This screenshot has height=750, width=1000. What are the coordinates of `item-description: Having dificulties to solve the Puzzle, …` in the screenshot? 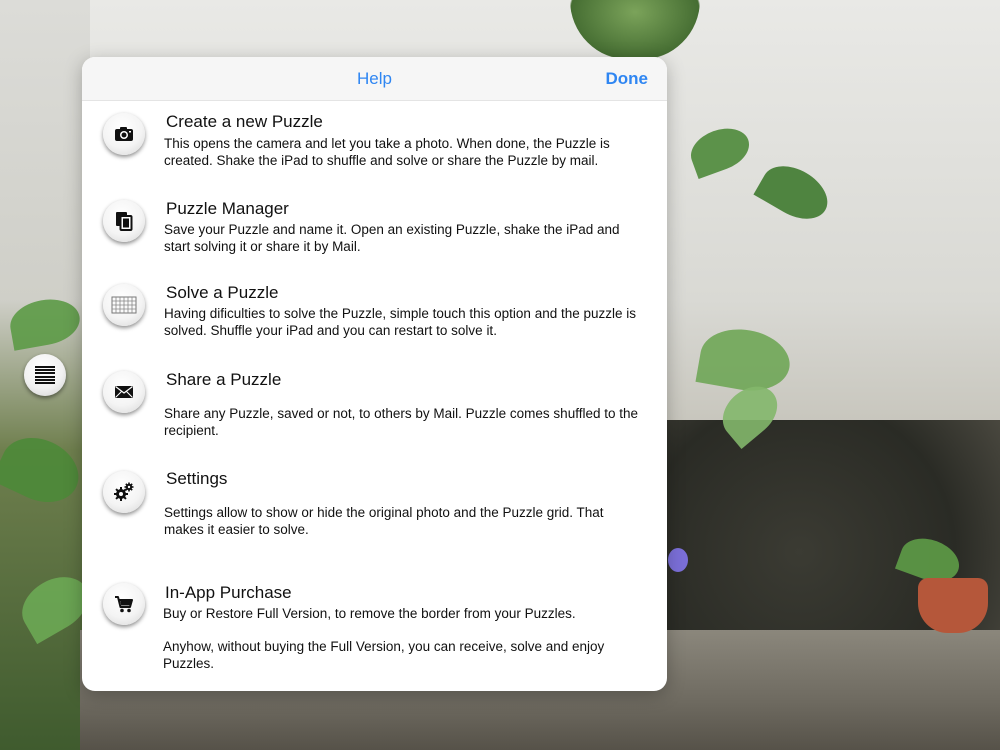 It's located at (400, 322).